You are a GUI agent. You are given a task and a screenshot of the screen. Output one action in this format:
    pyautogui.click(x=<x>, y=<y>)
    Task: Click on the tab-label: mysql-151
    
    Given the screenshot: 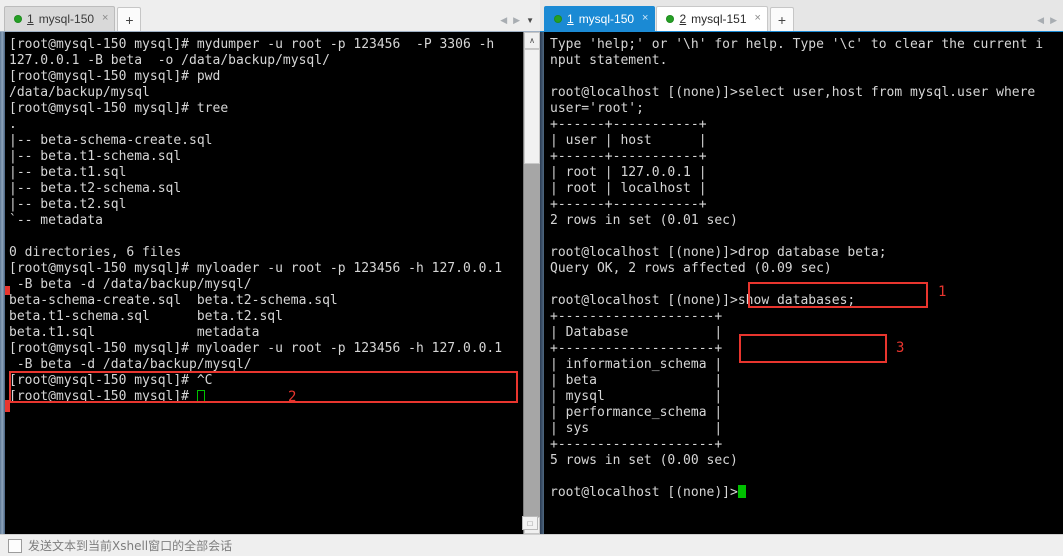 What is the action you would take?
    pyautogui.click(x=719, y=19)
    